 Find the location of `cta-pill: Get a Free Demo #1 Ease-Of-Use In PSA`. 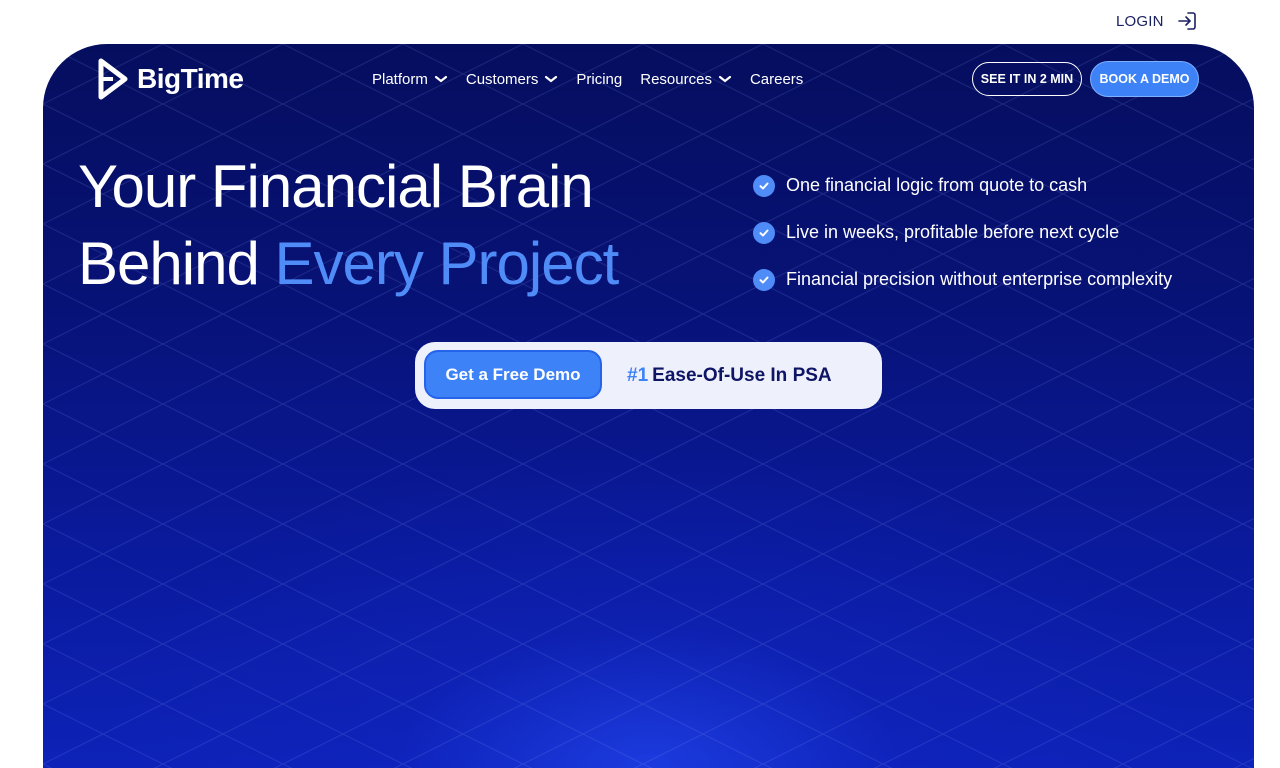

cta-pill: Get a Free Demo #1 Ease-Of-Use In PSA is located at coordinates (648, 375).